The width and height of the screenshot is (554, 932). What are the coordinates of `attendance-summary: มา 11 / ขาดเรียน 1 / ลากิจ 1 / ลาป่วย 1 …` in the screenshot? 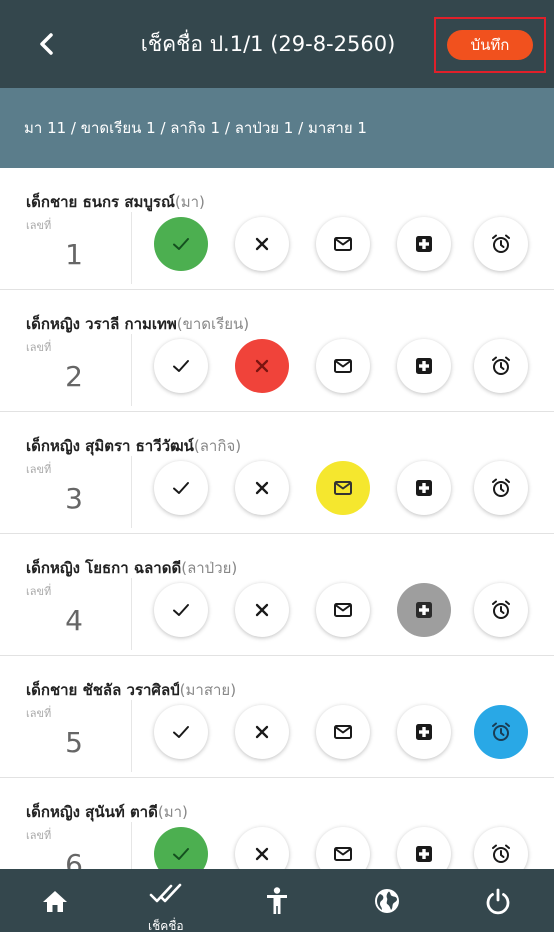 It's located at (277, 128).